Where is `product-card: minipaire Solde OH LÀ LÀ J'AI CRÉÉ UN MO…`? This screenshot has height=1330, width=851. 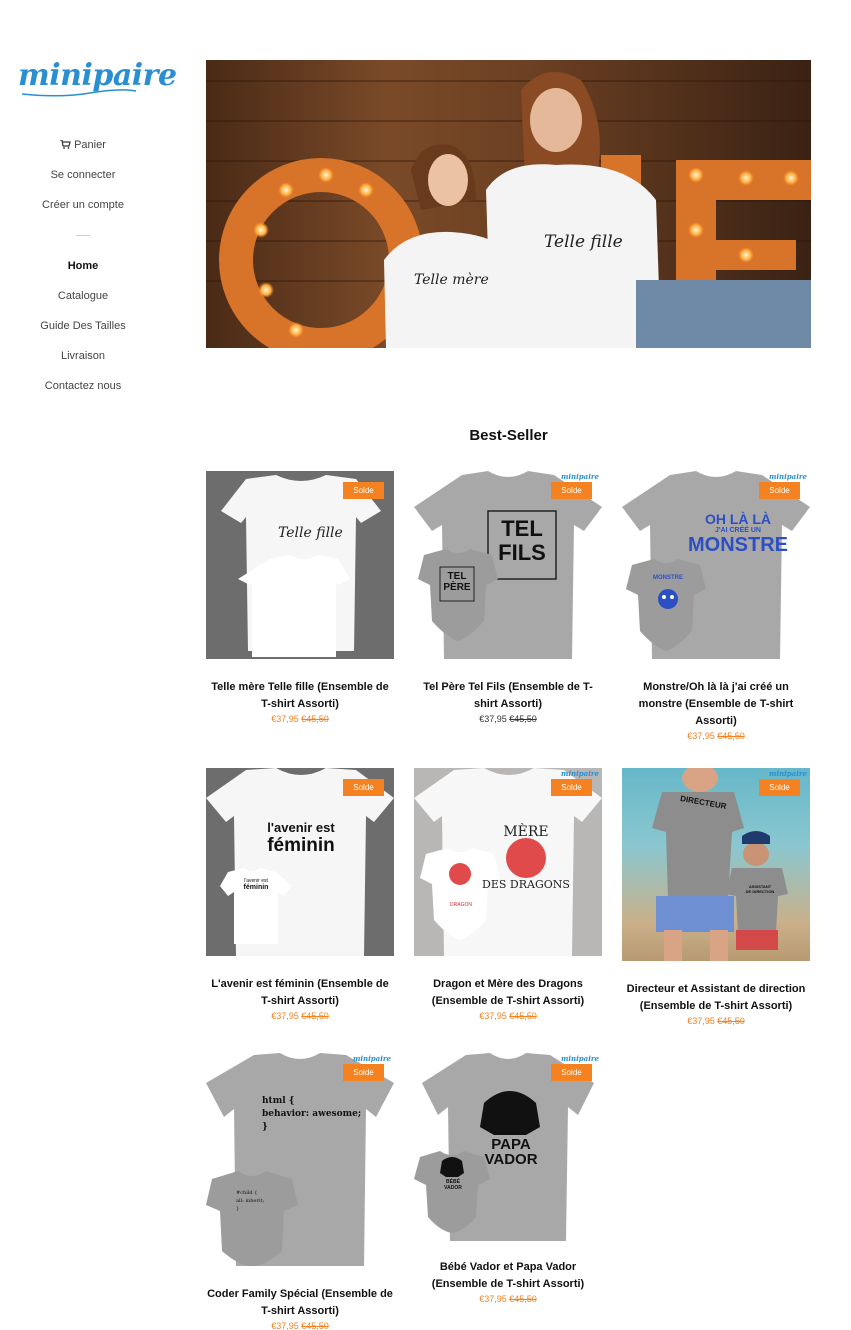
product-card: minipaire Solde OH LÀ LÀ J'AI CRÉÉ UN MO… is located at coordinates (716, 606).